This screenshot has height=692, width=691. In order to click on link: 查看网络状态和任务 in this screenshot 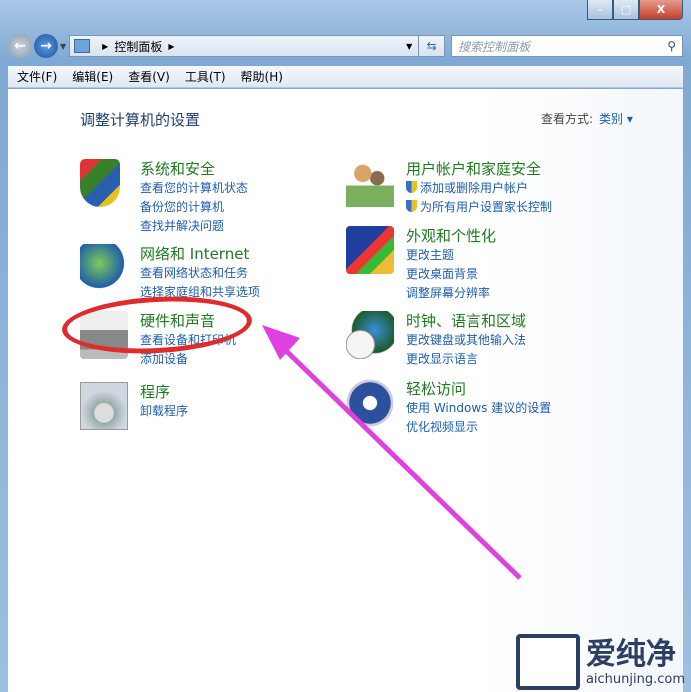, I will do `click(200, 273)`.